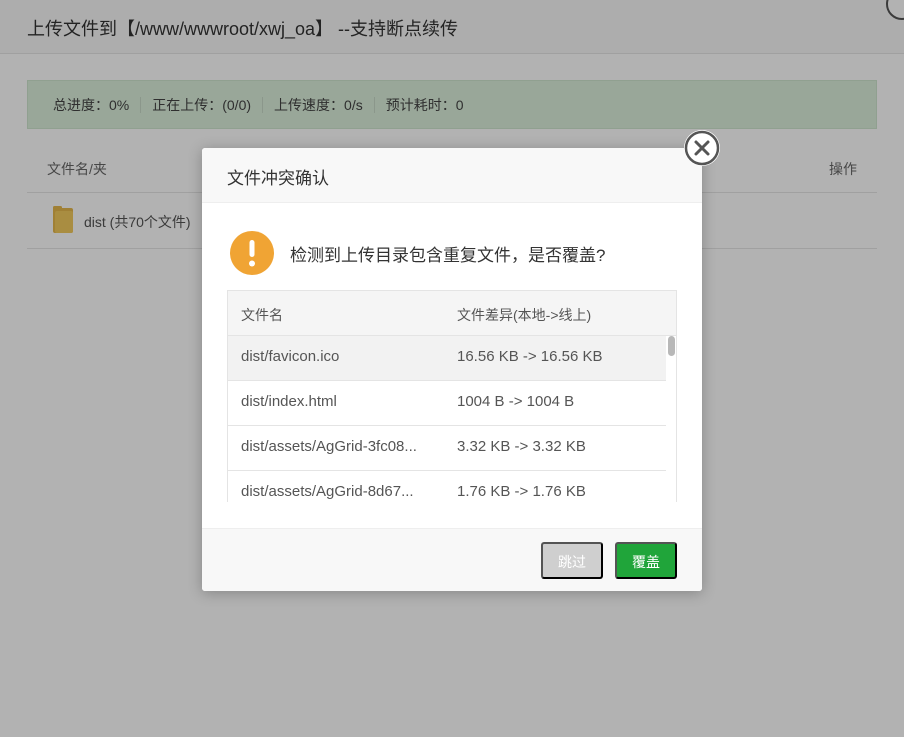 This screenshot has height=737, width=904. I want to click on row-file-diff: 1.76 KB -> 1.76 KB, so click(521, 491).